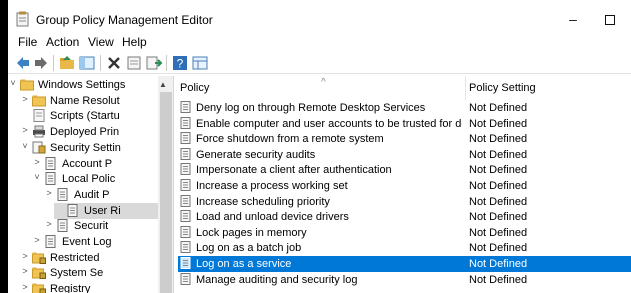 The width and height of the screenshot is (631, 293). Describe the element at coordinates (62, 42) in the screenshot. I see `menu-action: Action` at that location.